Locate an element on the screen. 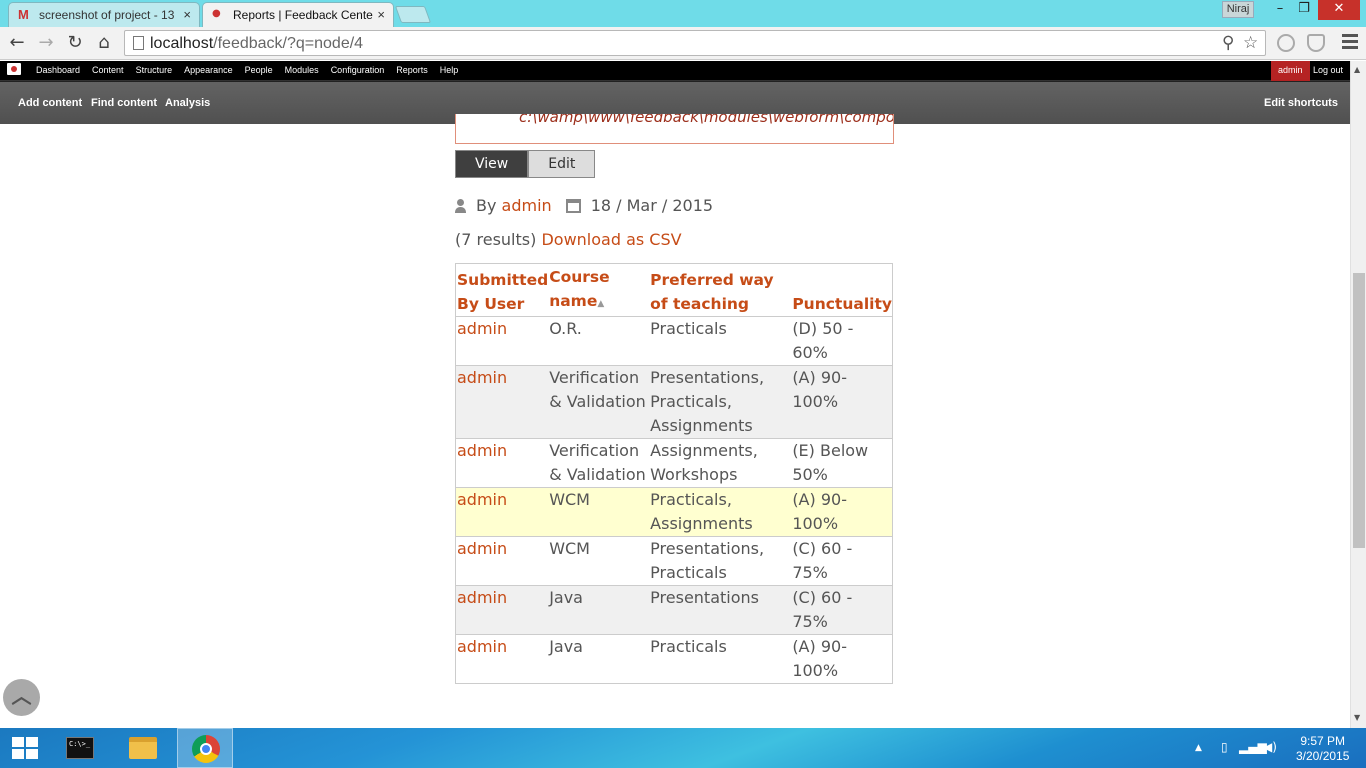 The height and width of the screenshot is (768, 1366). extension-icon is located at coordinates (1286, 43).